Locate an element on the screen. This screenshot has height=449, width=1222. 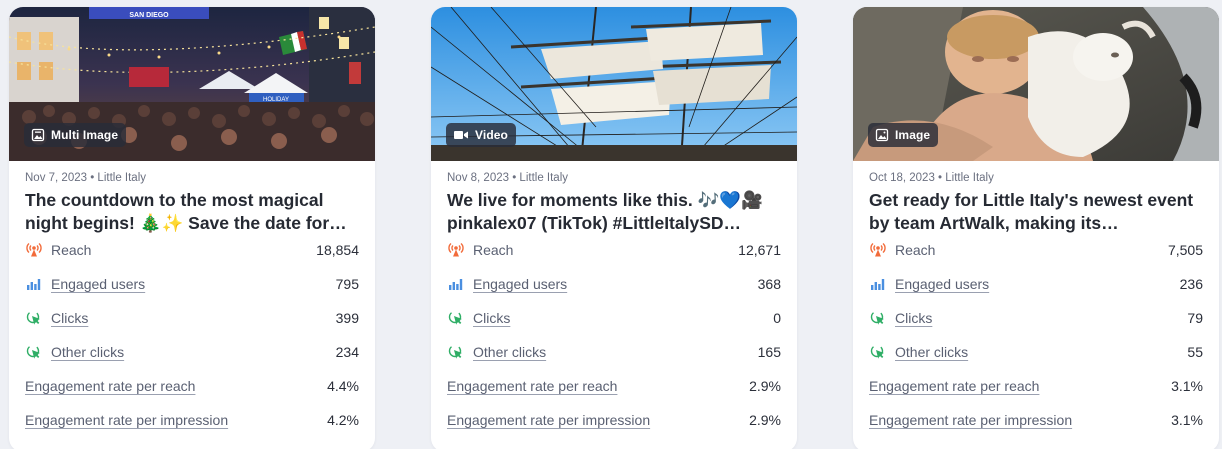
metric-value: 7,505 is located at coordinates (1185, 250).